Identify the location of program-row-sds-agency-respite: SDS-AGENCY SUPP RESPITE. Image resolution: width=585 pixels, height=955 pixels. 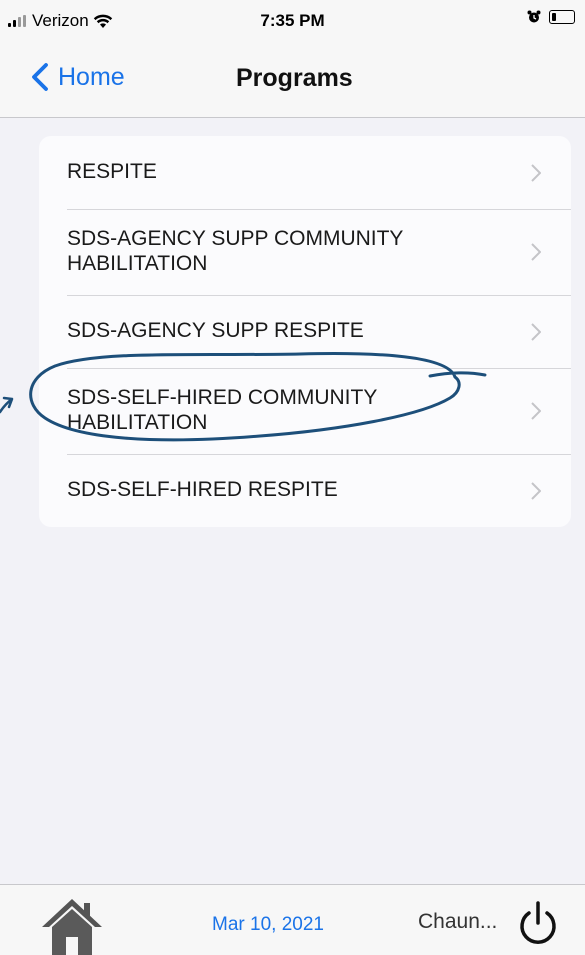
(305, 331).